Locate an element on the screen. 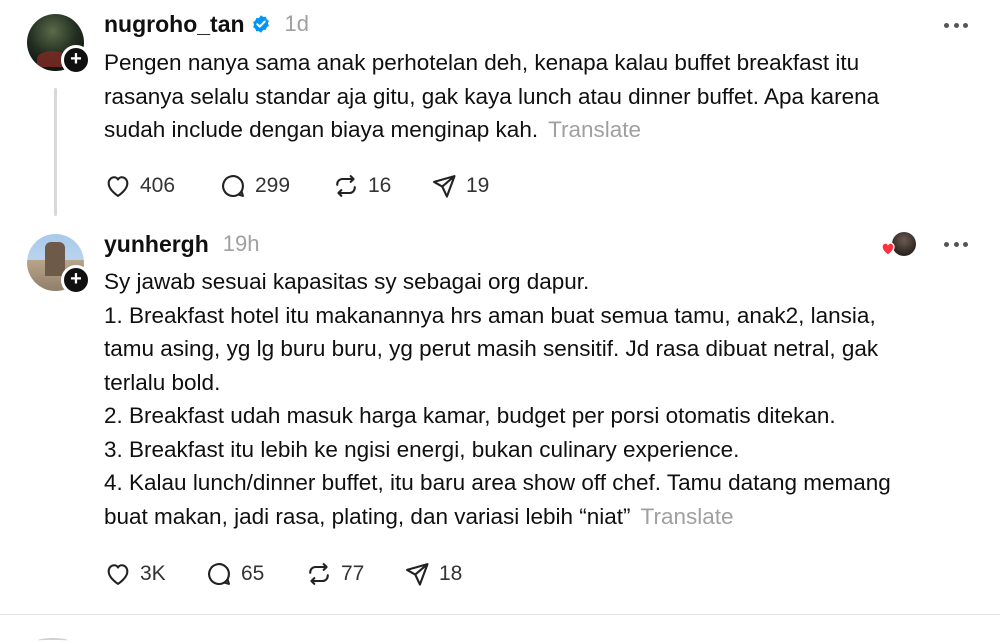 The width and height of the screenshot is (1000, 643). verified-badge-icon is located at coordinates (260, 24).